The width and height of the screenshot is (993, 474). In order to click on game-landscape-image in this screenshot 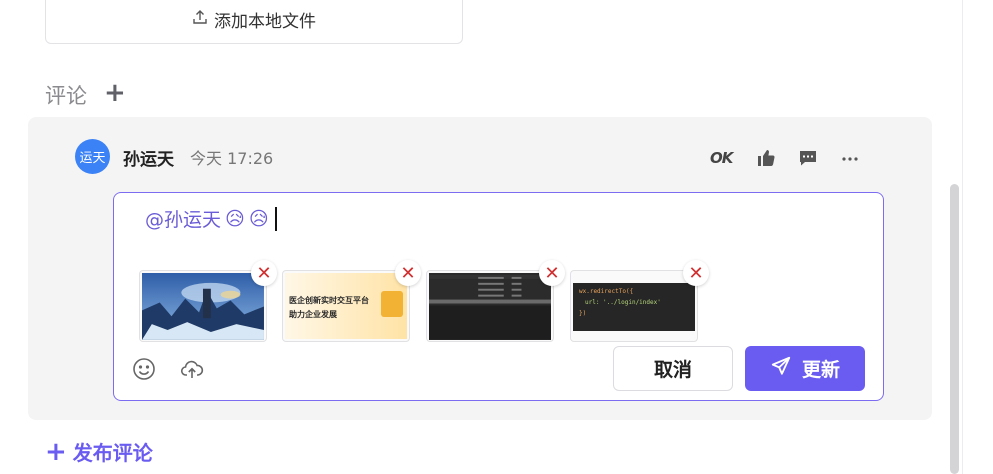, I will do `click(203, 306)`.